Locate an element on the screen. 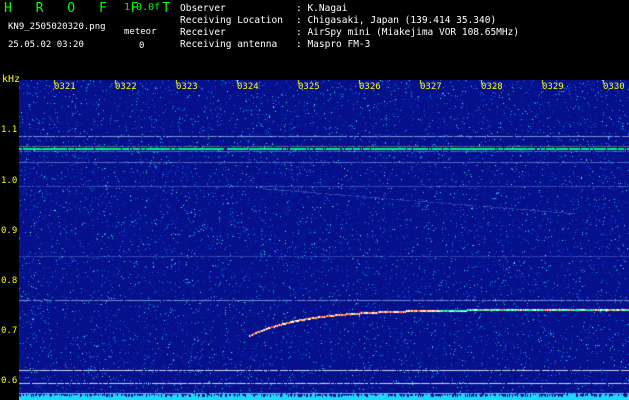 This screenshot has height=400, width=629. x-tick-label: 0323 is located at coordinates (187, 87).